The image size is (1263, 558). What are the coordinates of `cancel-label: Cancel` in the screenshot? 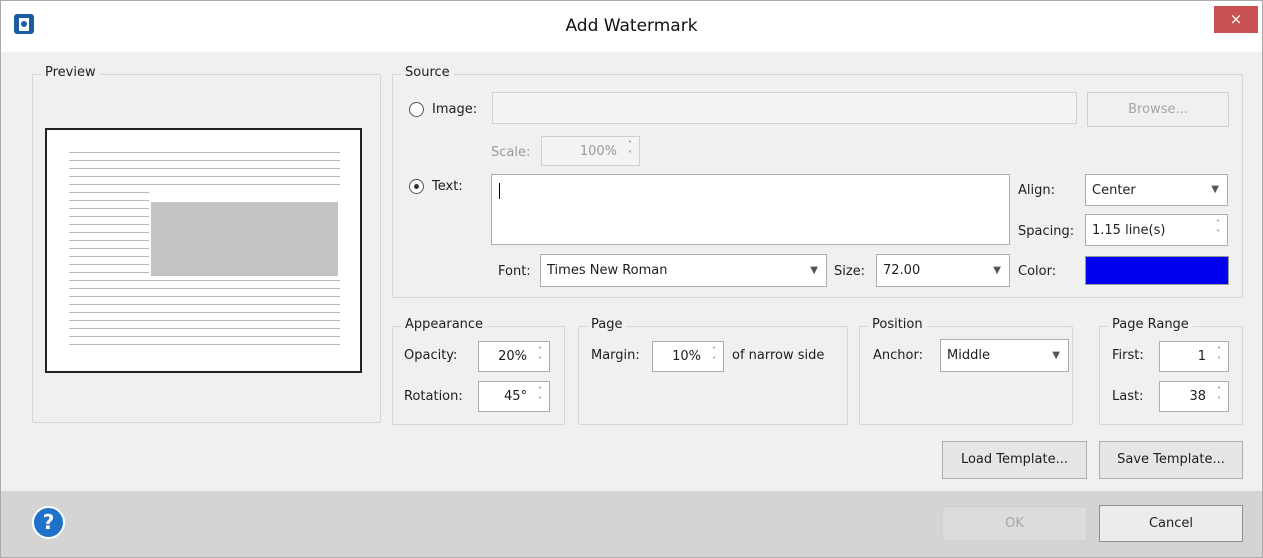 It's located at (1171, 523).